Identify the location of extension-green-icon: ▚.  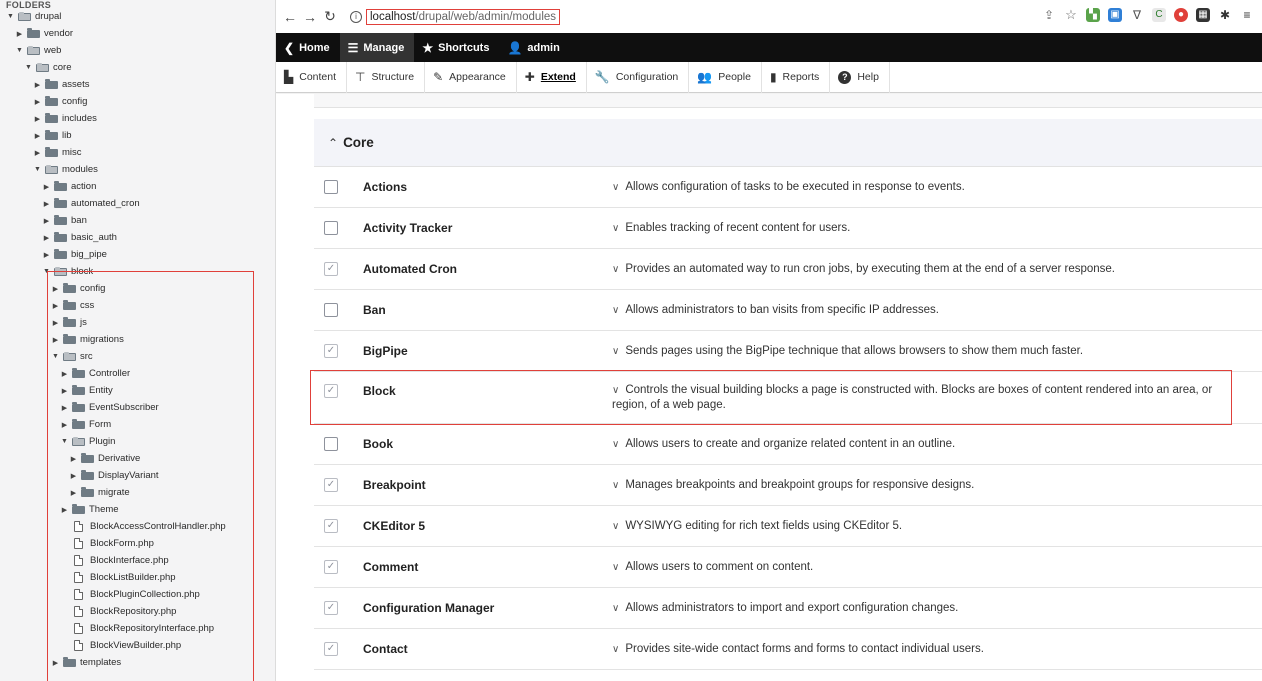
(1093, 15).